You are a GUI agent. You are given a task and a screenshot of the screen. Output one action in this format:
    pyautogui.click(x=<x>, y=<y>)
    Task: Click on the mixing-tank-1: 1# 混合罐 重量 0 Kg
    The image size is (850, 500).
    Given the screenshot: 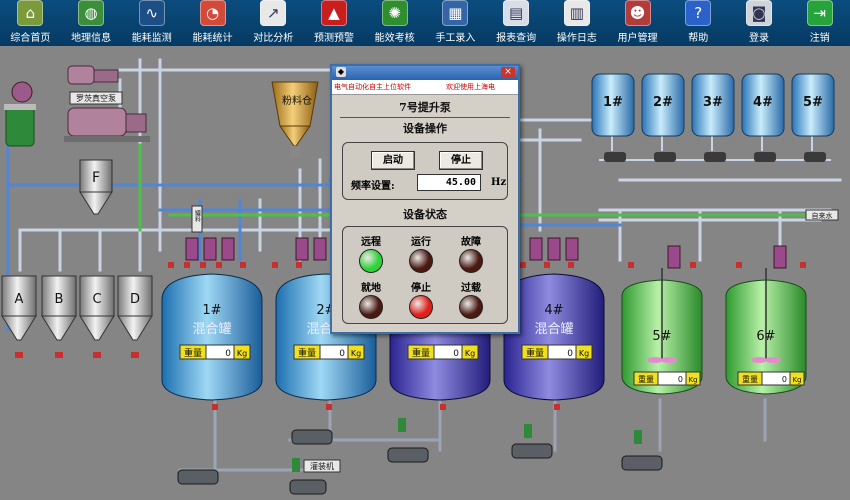 What is the action you would take?
    pyautogui.click(x=212, y=337)
    